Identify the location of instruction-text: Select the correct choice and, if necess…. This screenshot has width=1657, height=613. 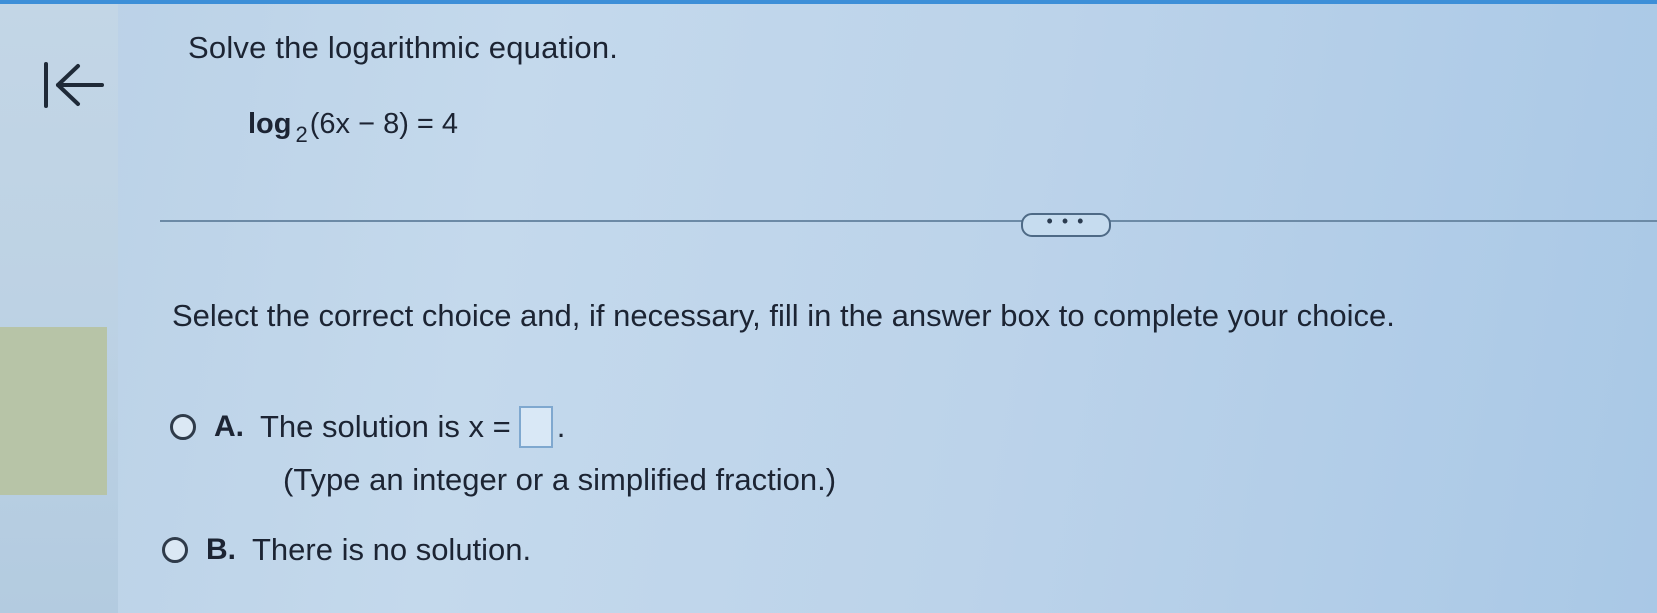
(783, 315).